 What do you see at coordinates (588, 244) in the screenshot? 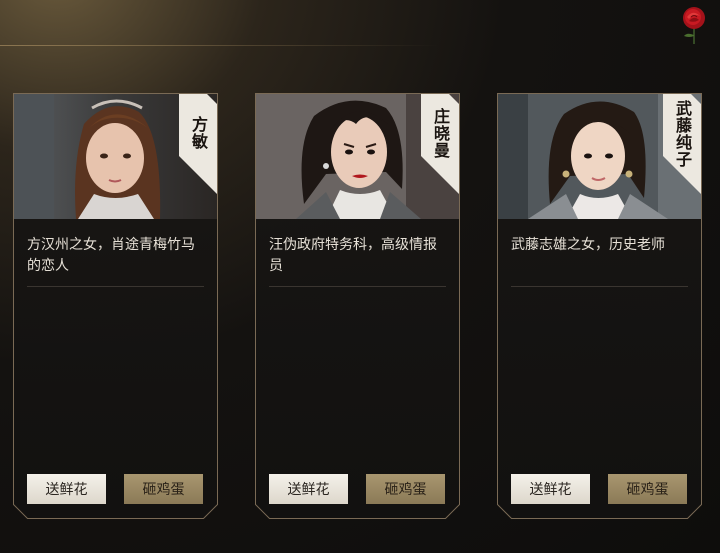
I see `character-description: 武藤志雄之女，历史老师` at bounding box center [588, 244].